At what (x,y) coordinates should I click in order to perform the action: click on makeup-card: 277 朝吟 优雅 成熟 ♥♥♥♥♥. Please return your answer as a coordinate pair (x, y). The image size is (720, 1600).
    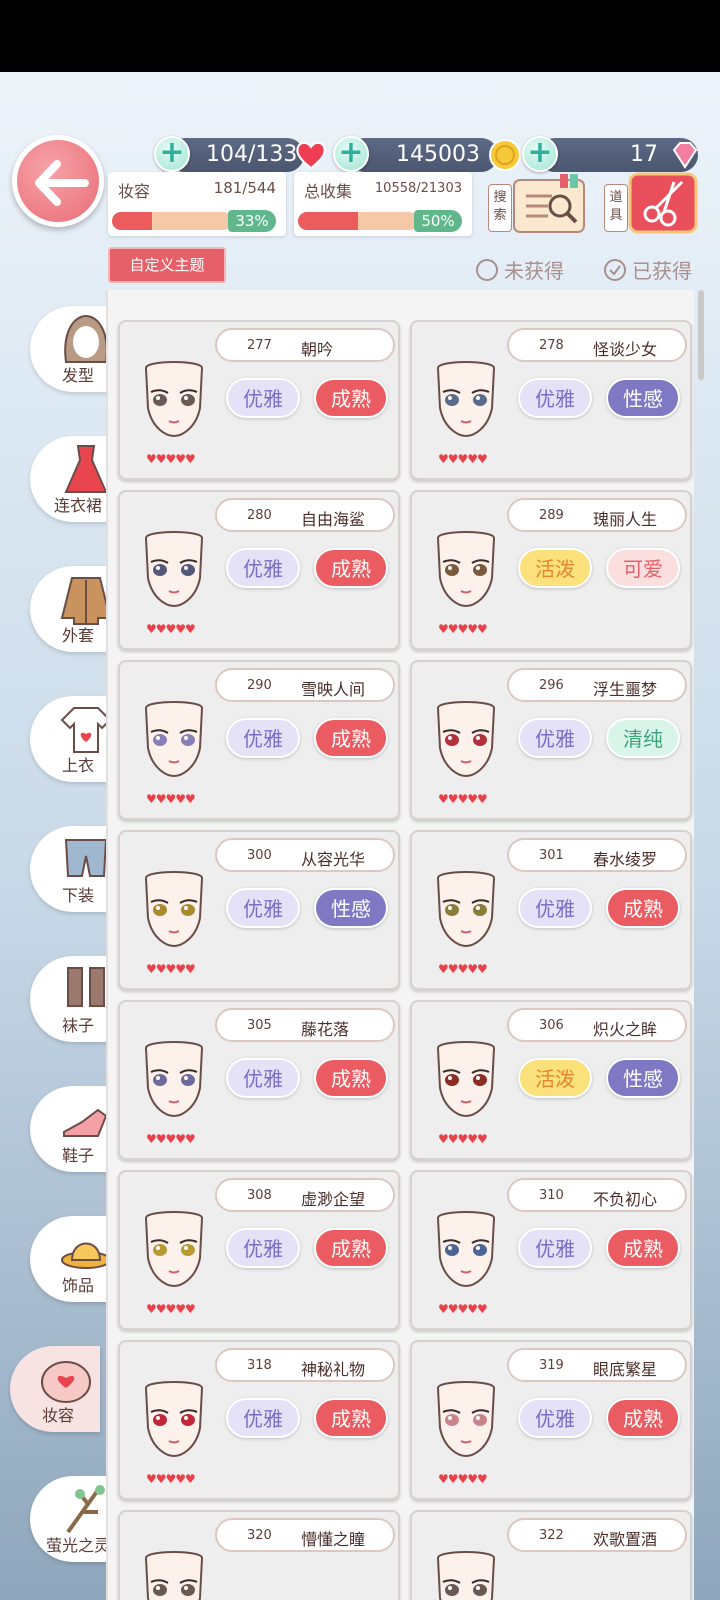
    Looking at the image, I should click on (259, 400).